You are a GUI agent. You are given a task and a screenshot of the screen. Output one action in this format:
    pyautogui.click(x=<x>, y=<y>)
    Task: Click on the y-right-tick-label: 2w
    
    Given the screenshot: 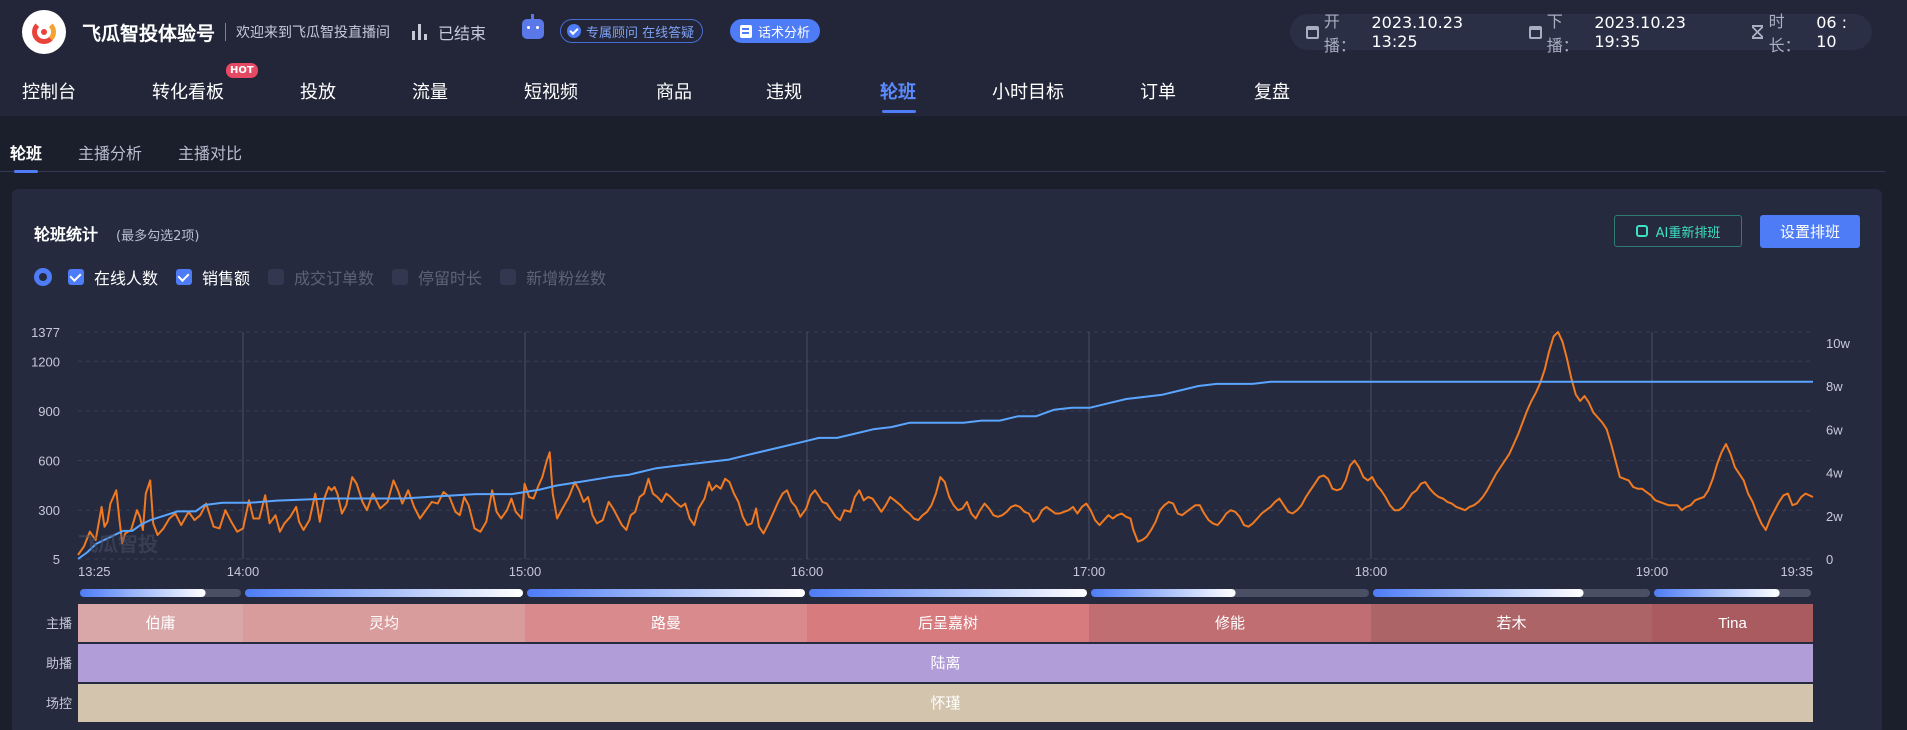 What is the action you would take?
    pyautogui.click(x=1834, y=516)
    